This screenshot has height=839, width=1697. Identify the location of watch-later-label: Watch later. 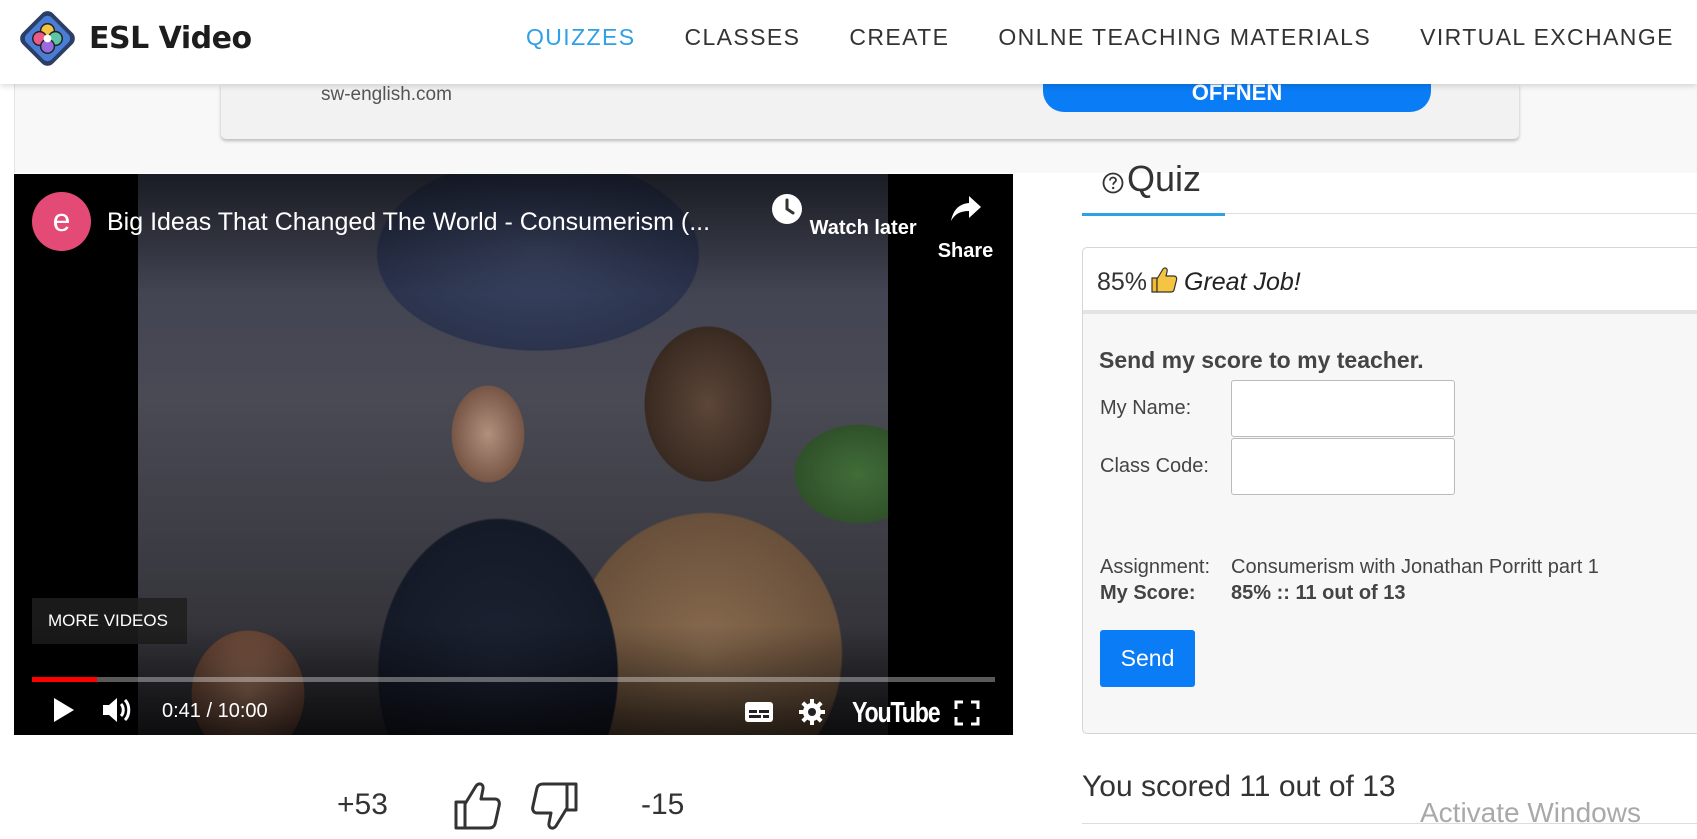
(863, 228).